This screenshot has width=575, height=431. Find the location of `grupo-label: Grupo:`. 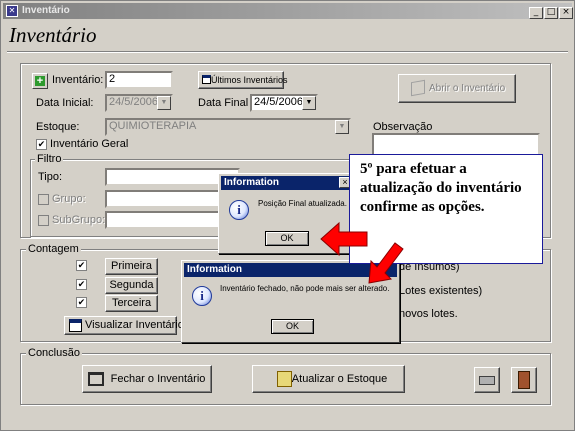

grupo-label: Grupo: is located at coordinates (69, 199).